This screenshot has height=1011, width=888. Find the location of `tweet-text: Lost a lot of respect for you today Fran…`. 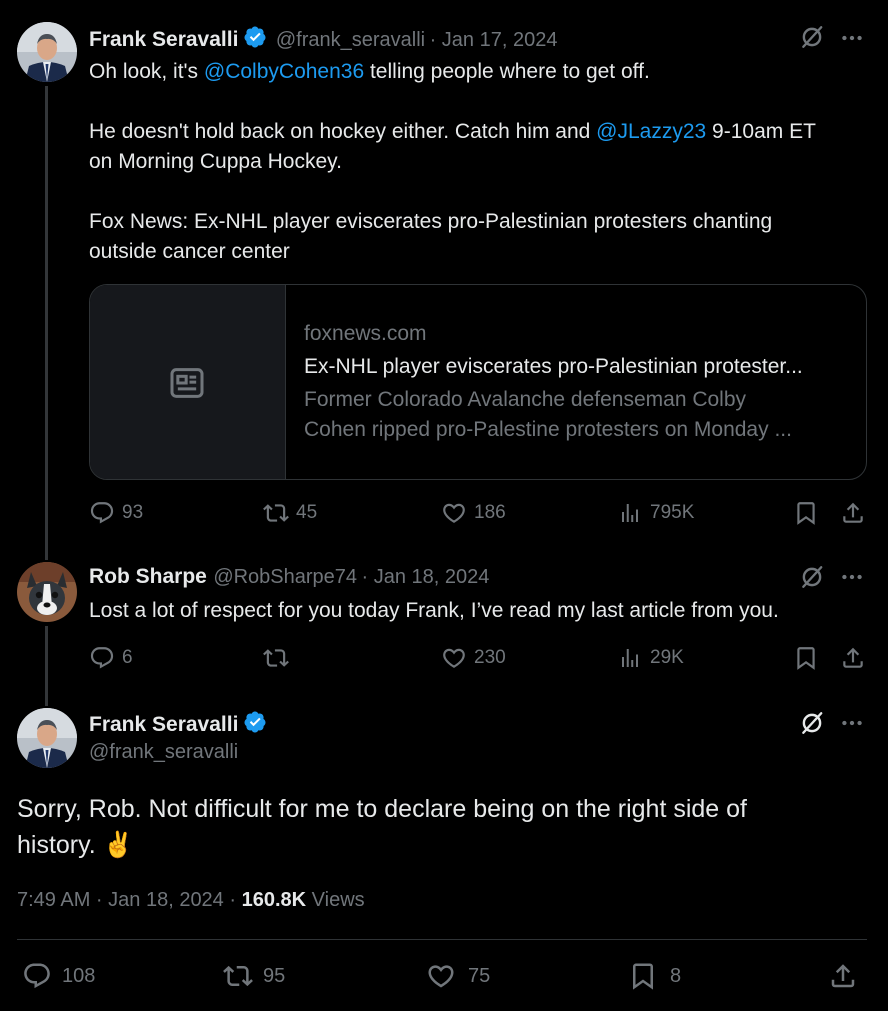

tweet-text: Lost a lot of respect for you today Fran… is located at coordinates (434, 610).